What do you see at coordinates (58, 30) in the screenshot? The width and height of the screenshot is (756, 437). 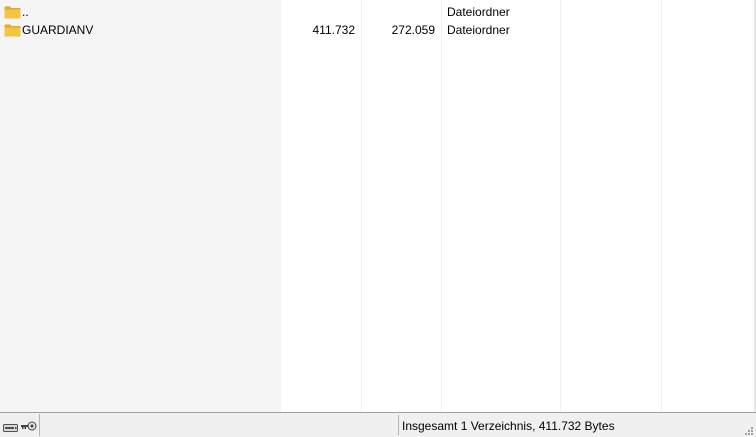 I see `file-name: GUARDIANV` at bounding box center [58, 30].